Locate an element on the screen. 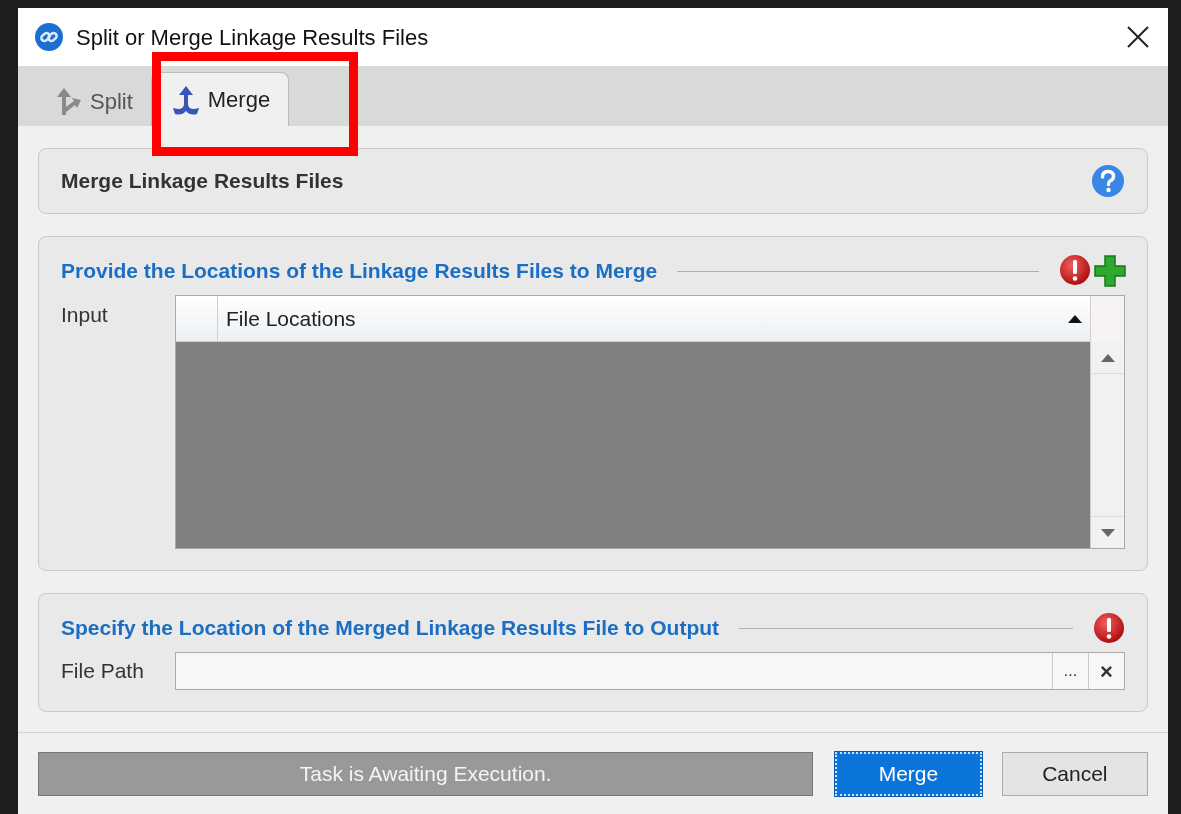 The width and height of the screenshot is (1181, 814). scrollbar is located at coordinates (1107, 422).